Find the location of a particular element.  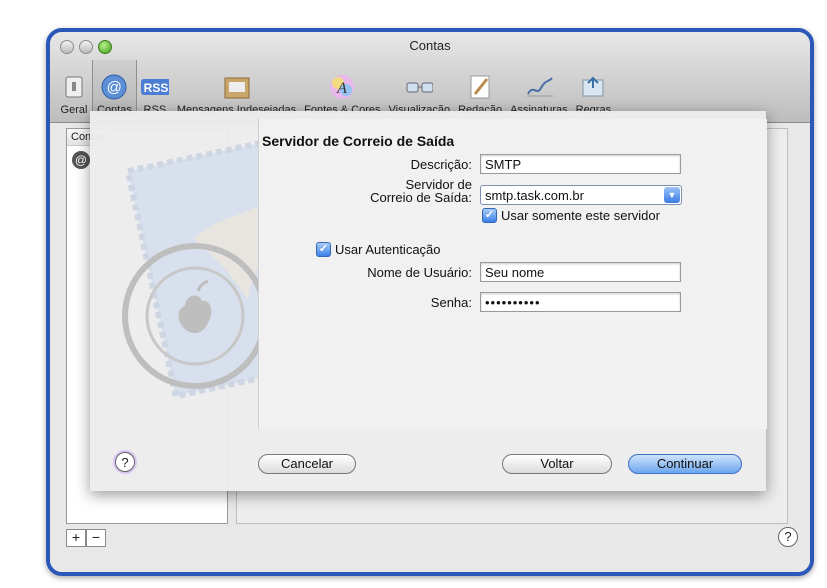

switch-icon is located at coordinates (74, 87).